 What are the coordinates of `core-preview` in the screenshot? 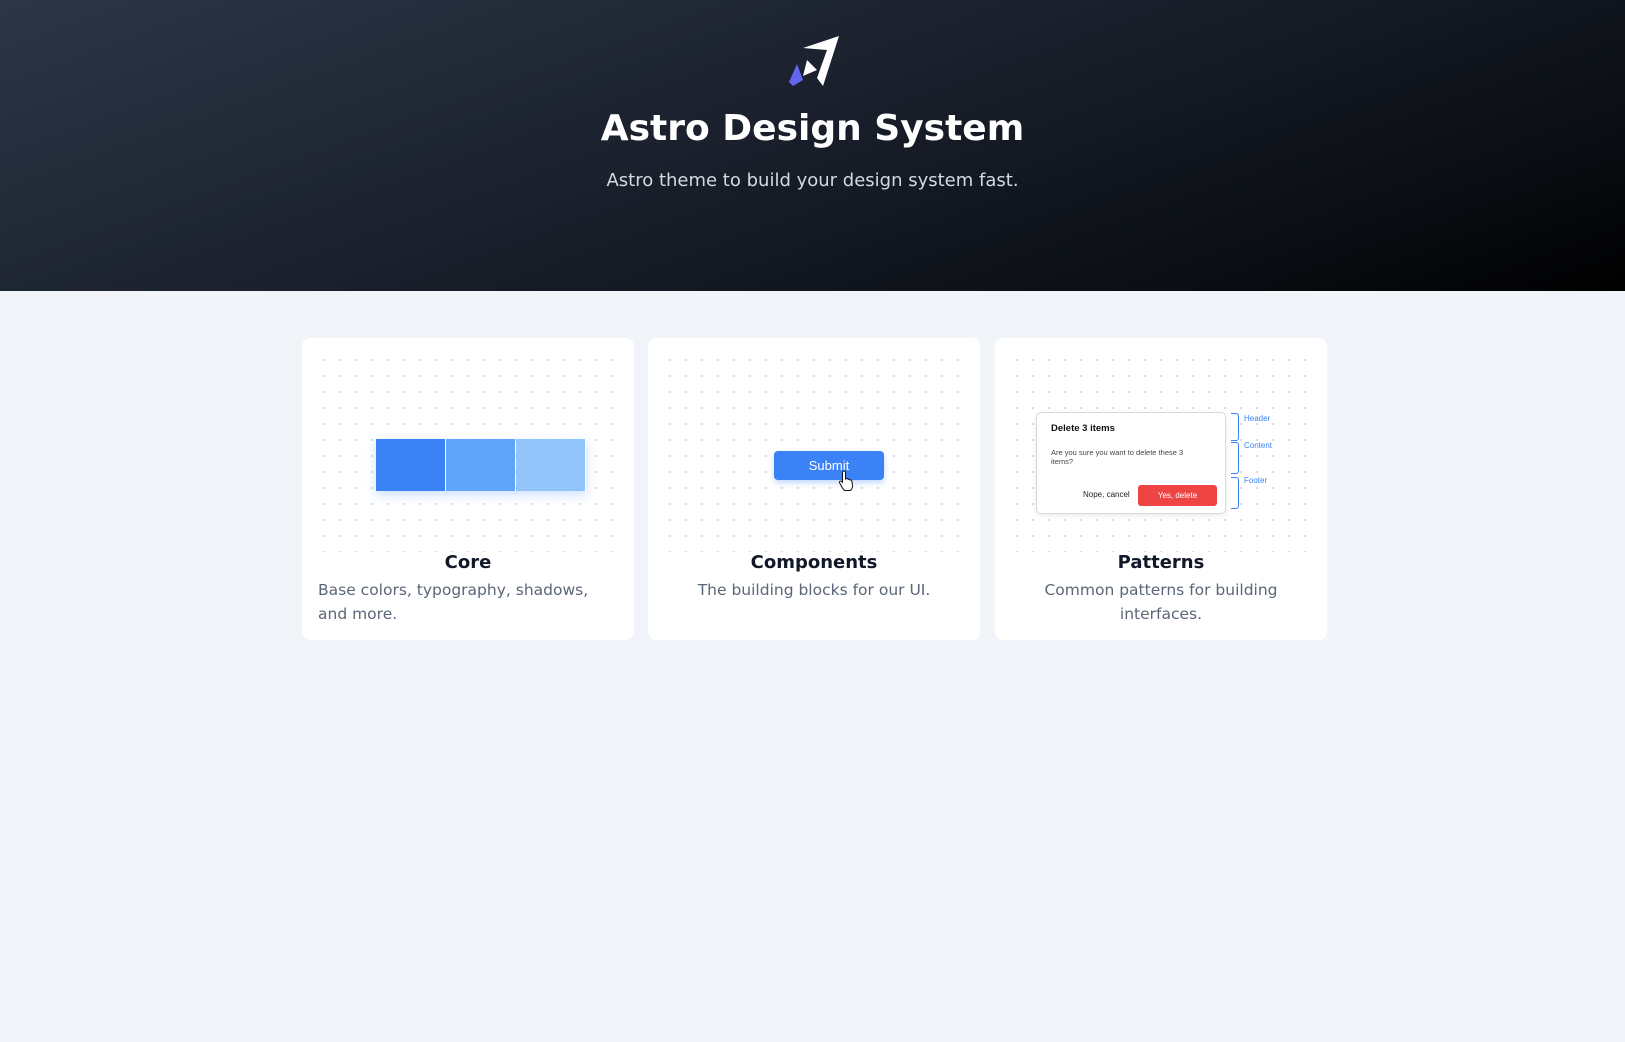 It's located at (468, 452).